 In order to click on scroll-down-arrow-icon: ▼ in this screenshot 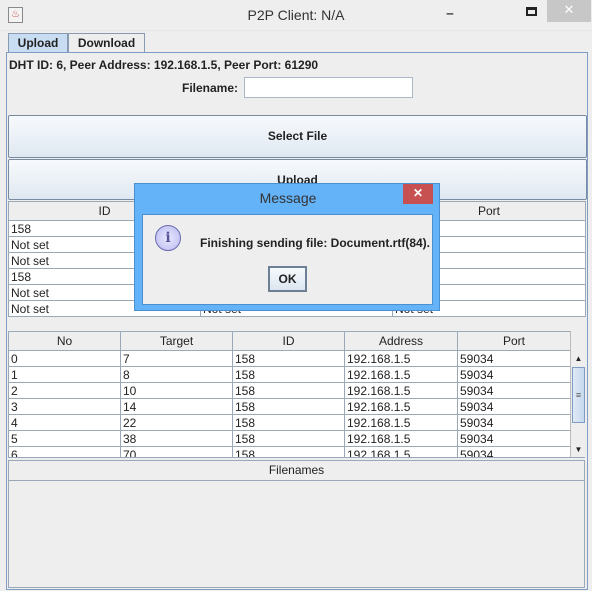, I will do `click(578, 449)`.